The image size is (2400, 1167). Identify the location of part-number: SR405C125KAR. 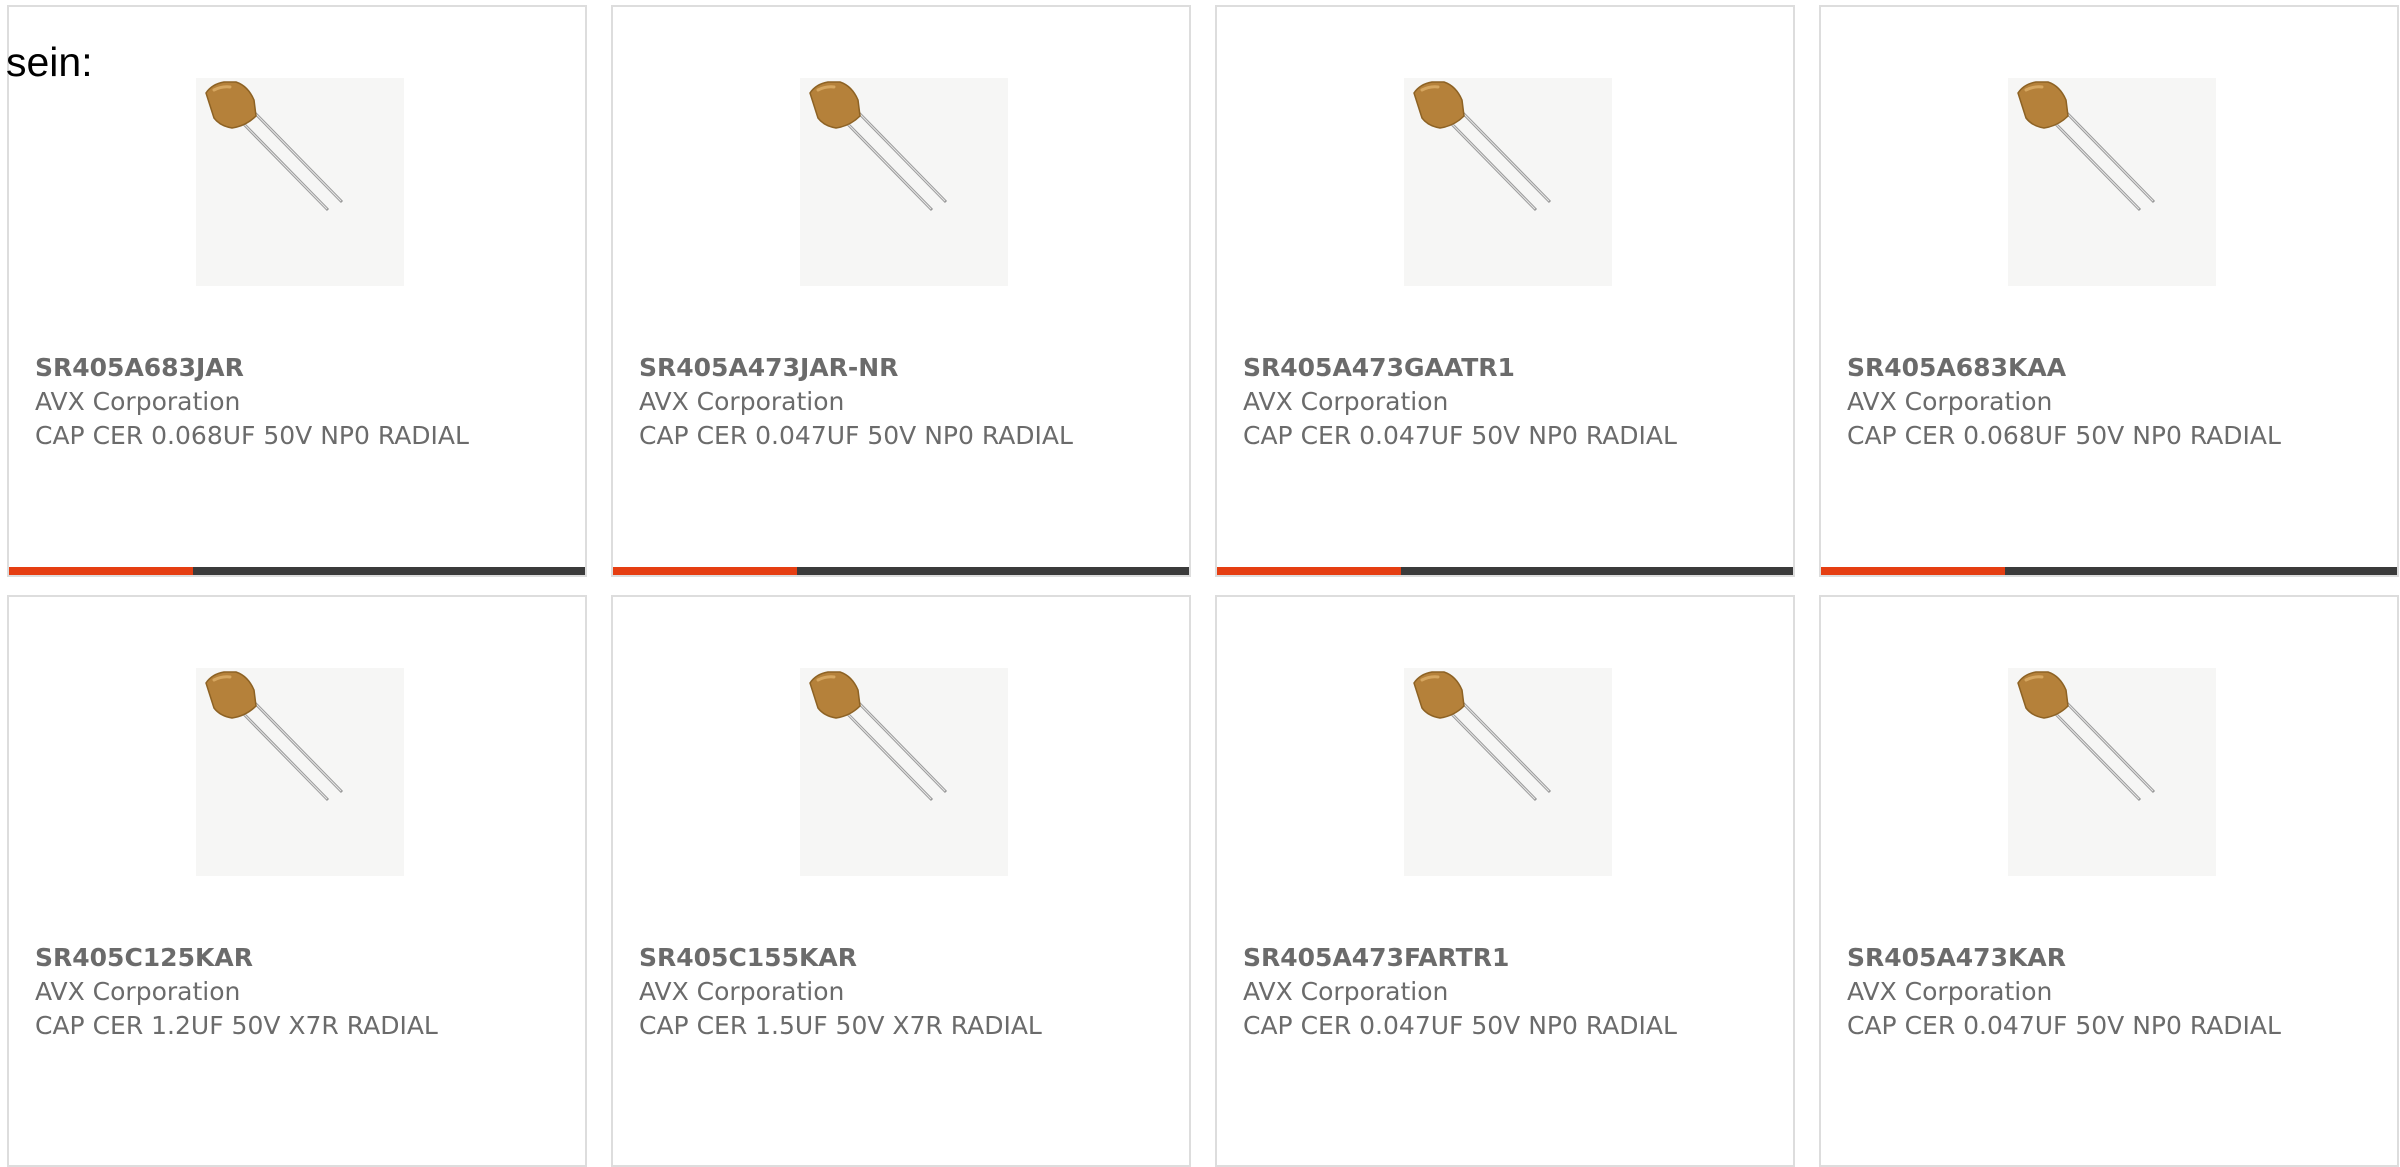
(295, 958).